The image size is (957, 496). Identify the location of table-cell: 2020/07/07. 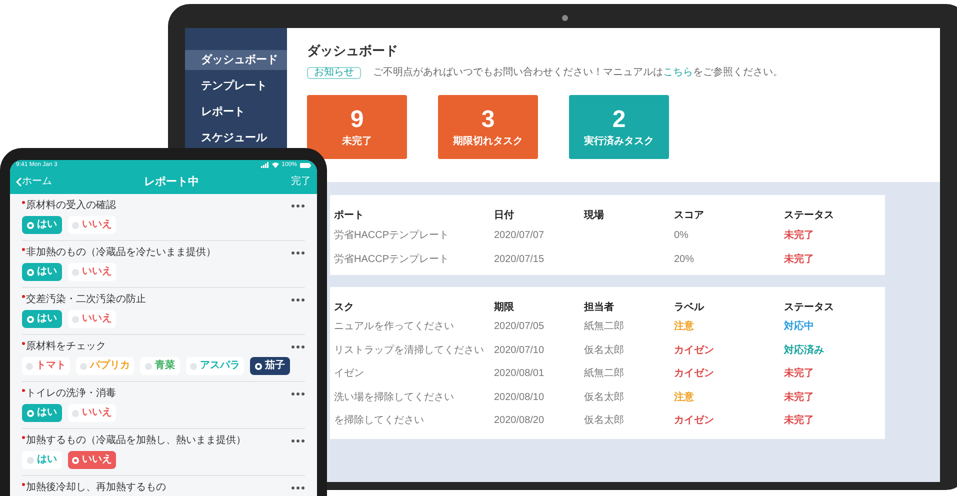
(519, 235).